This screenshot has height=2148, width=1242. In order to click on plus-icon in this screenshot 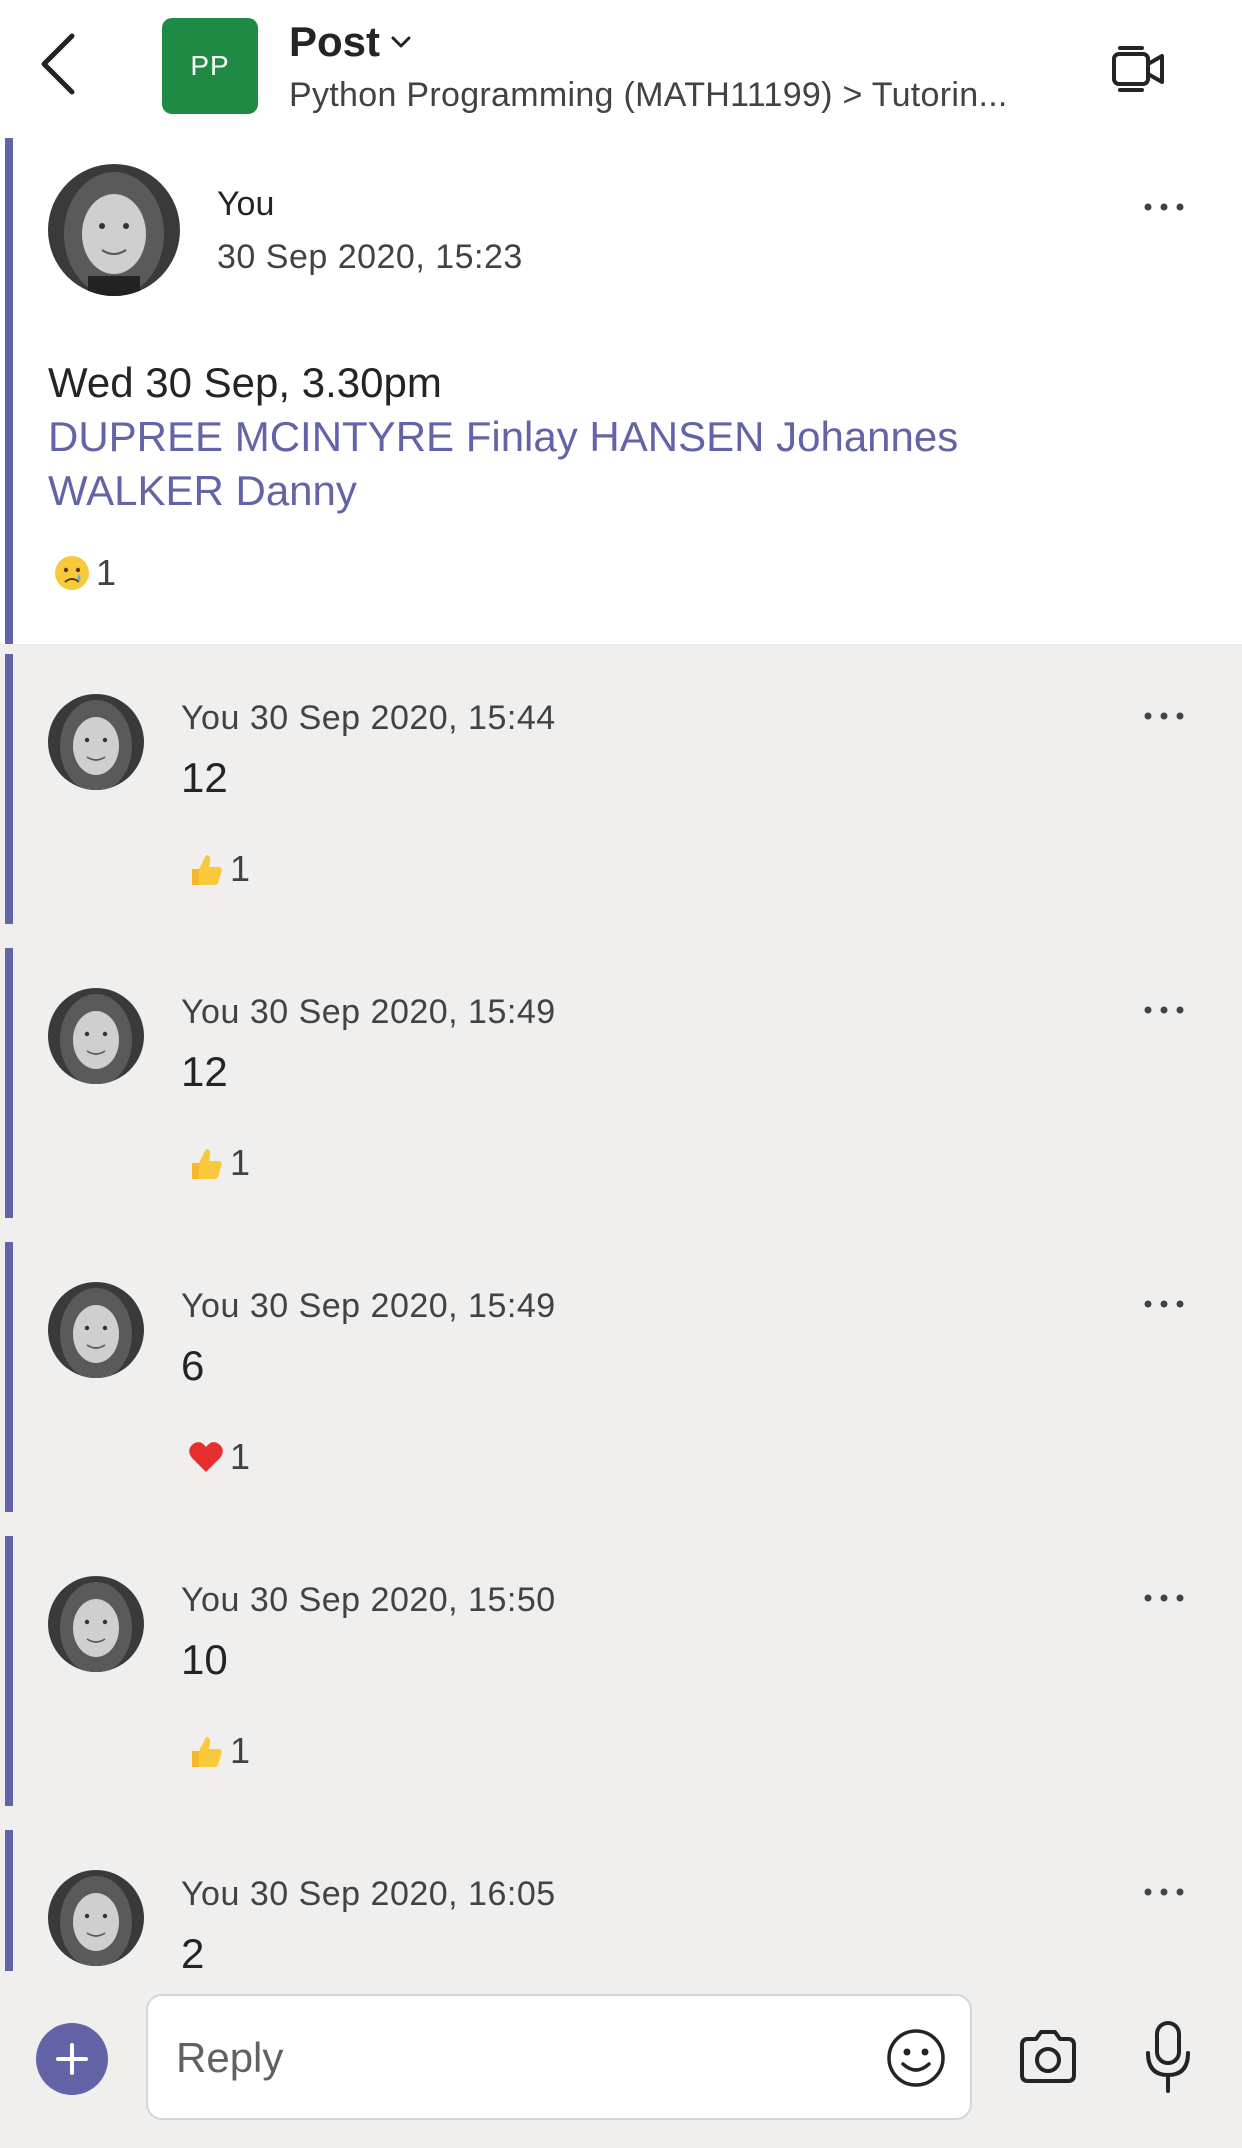, I will do `click(72, 2059)`.